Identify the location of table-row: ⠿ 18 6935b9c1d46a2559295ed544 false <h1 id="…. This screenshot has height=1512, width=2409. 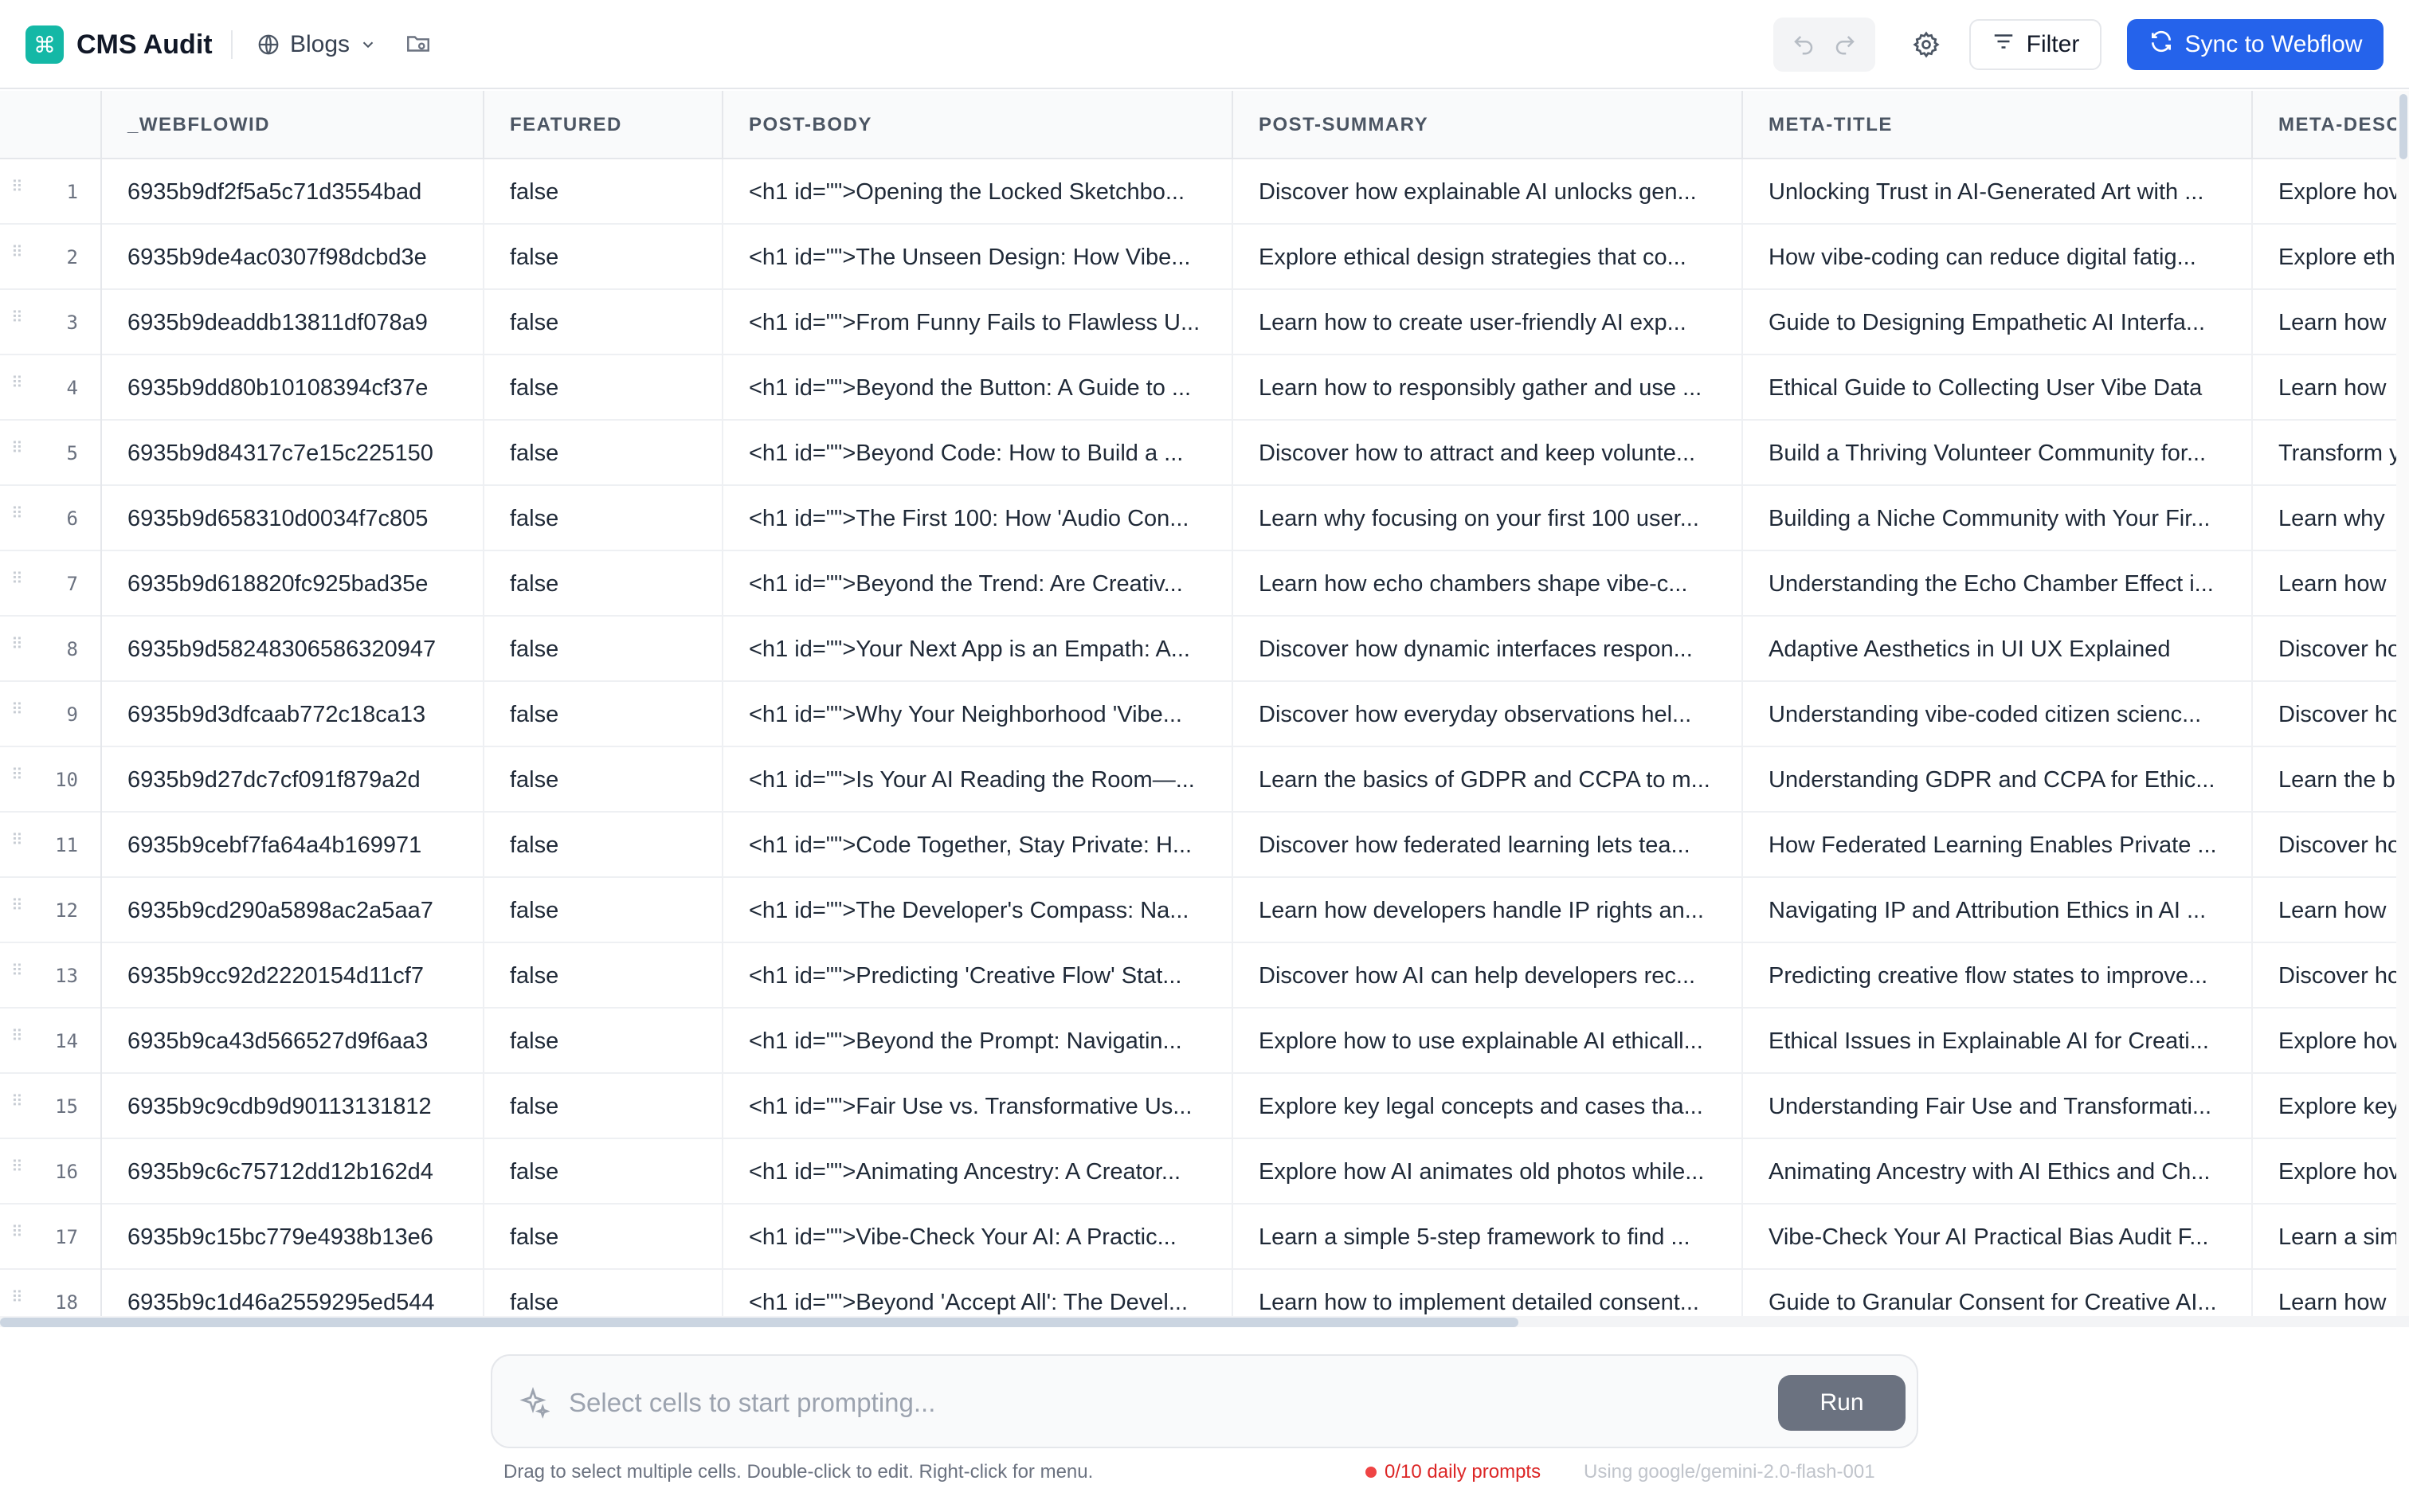
(1204, 1294).